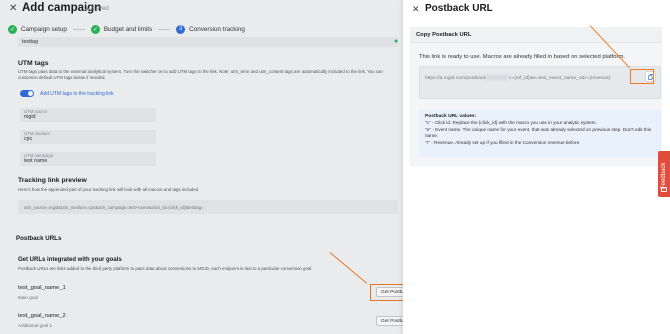  I want to click on feedback-label: Feedback, so click(664, 175).